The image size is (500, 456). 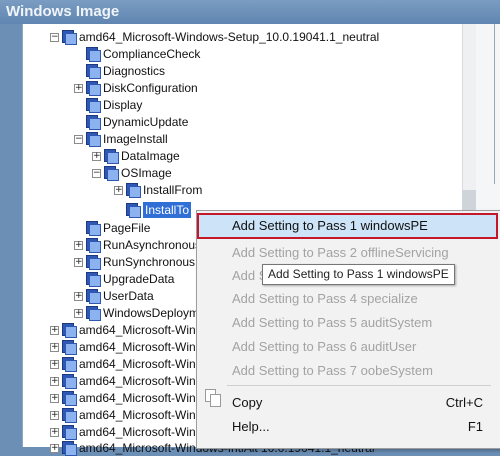 I want to click on tree-item: + InstallFrom, so click(x=158, y=190).